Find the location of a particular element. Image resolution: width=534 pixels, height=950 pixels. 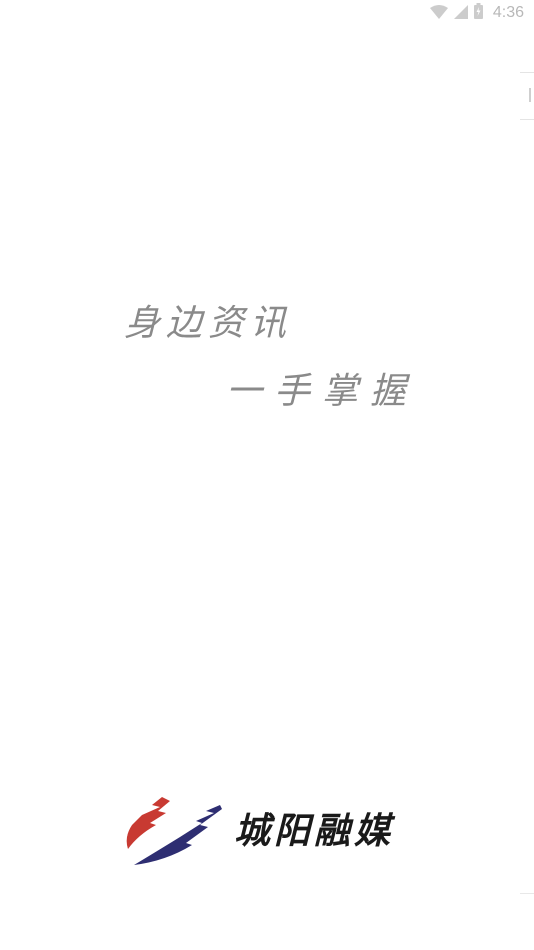

brand: 城阳融媒 is located at coordinates (272, 834).